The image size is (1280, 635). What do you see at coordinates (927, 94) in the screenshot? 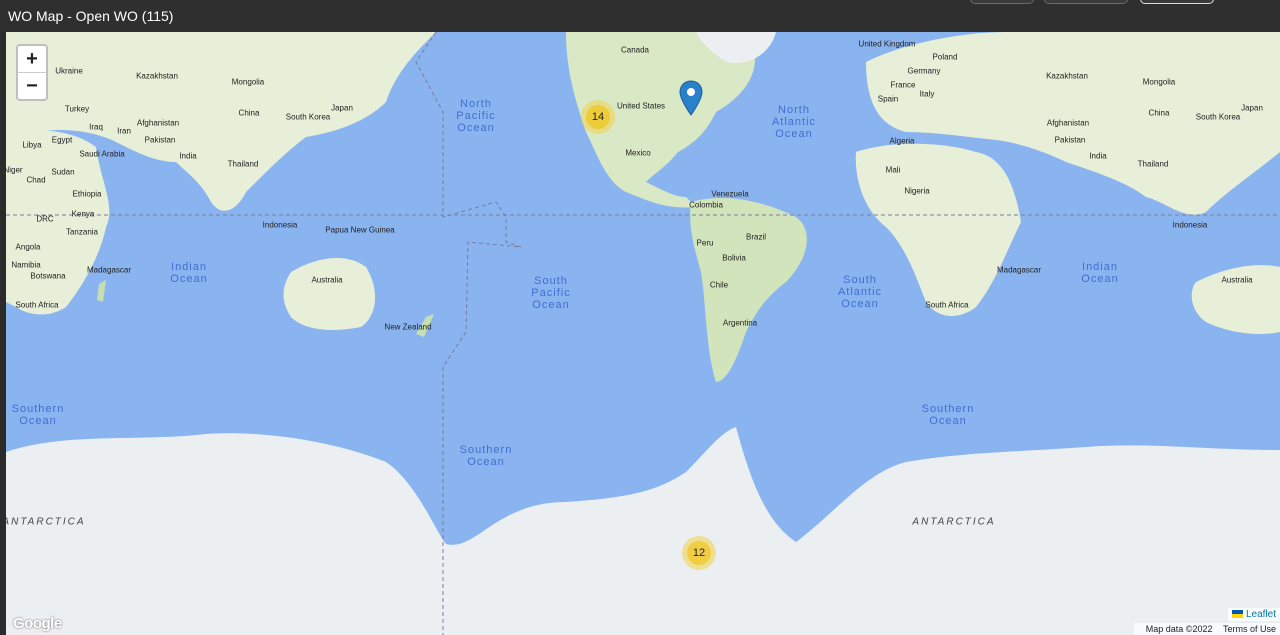
I see `country-label: Italy` at bounding box center [927, 94].